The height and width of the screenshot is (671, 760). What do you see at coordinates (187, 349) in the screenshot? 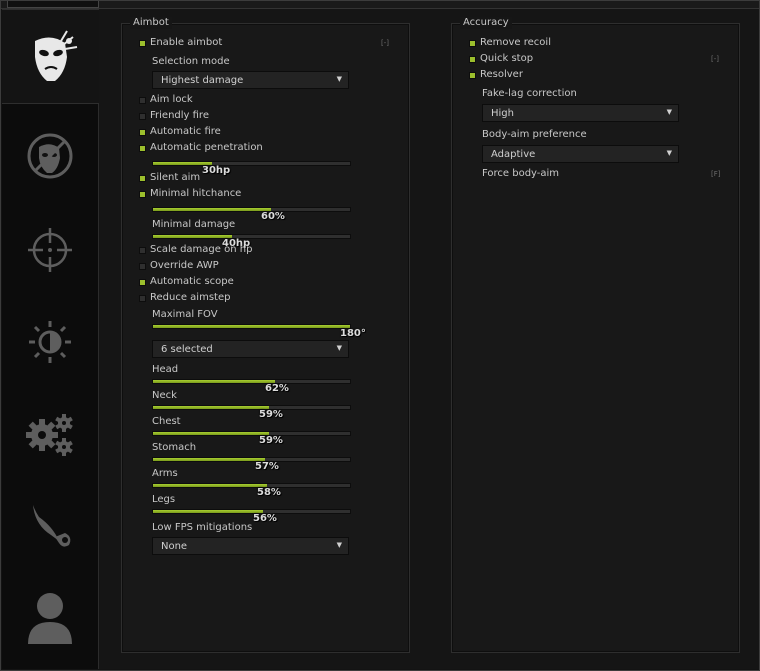
I see `hitboxes-value: 6 selected` at bounding box center [187, 349].